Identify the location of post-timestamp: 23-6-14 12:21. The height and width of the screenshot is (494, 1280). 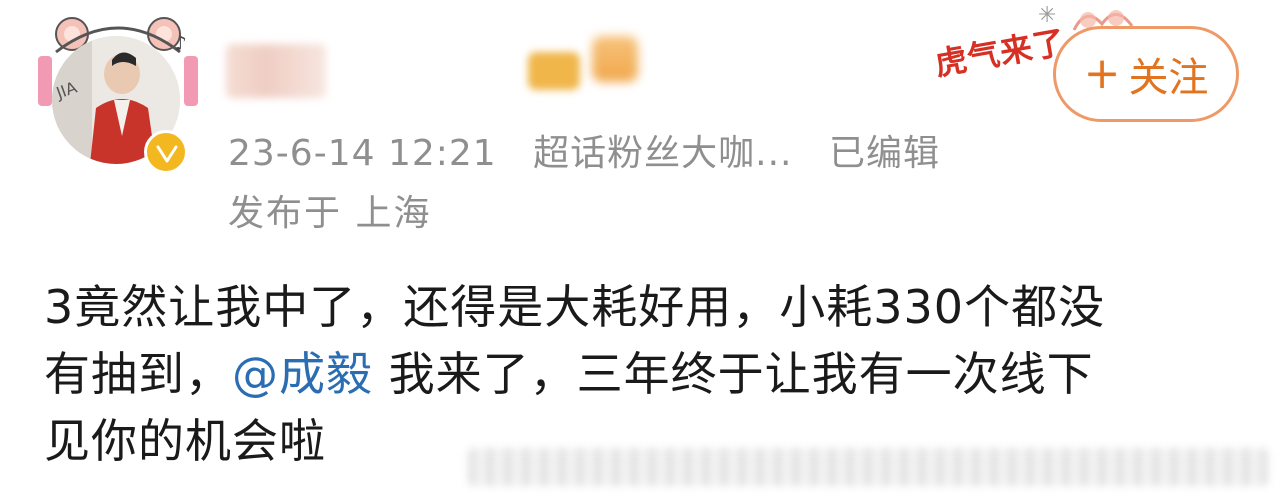
(362, 153).